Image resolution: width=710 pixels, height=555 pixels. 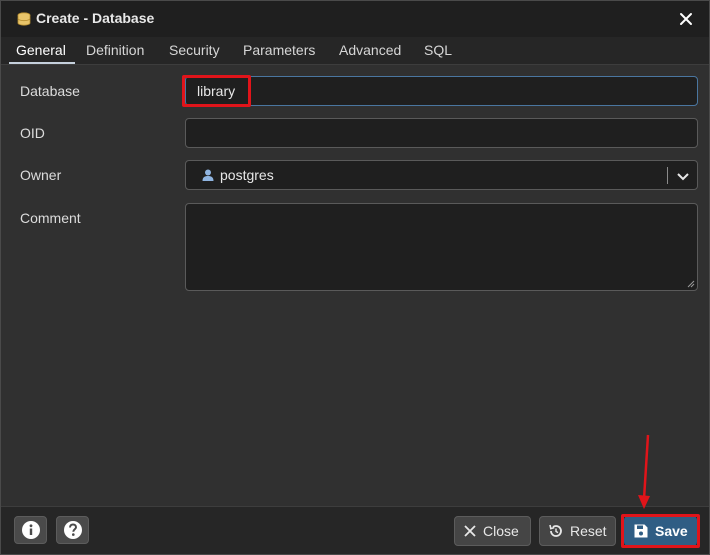 What do you see at coordinates (501, 531) in the screenshot?
I see `close-button-label: Close` at bounding box center [501, 531].